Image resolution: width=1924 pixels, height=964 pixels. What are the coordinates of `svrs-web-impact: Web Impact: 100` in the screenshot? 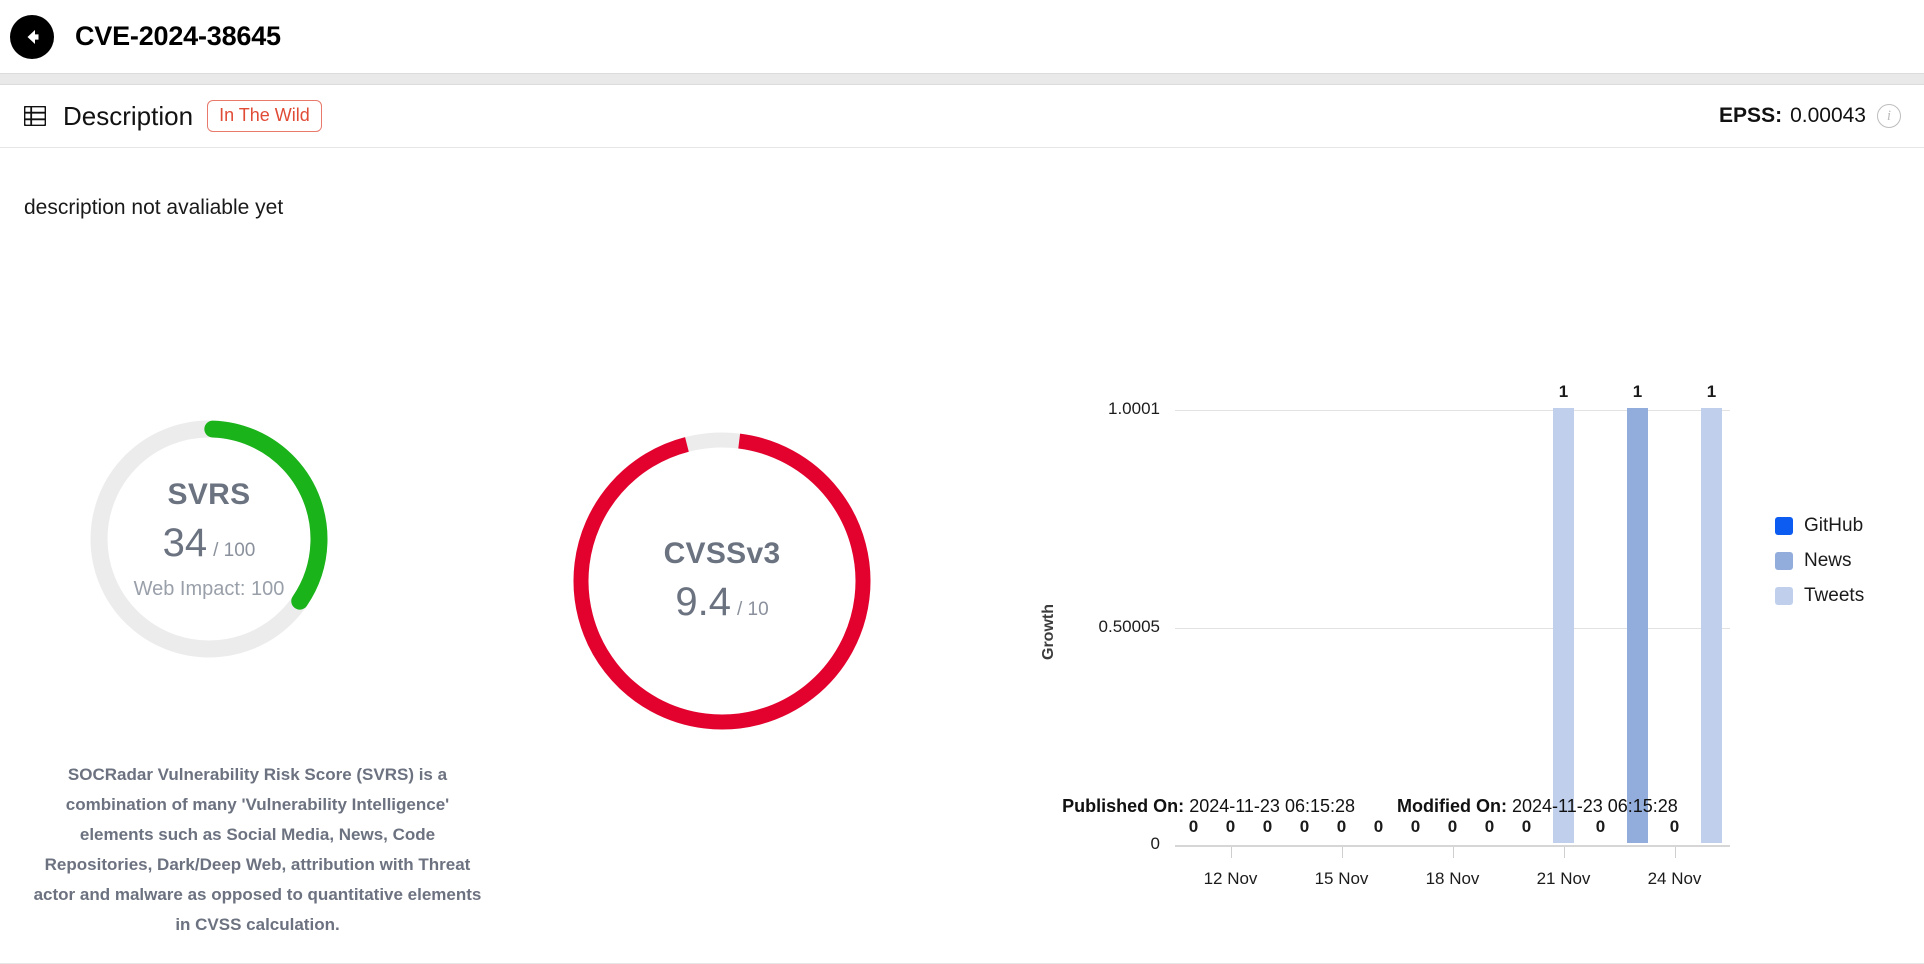 It's located at (209, 588).